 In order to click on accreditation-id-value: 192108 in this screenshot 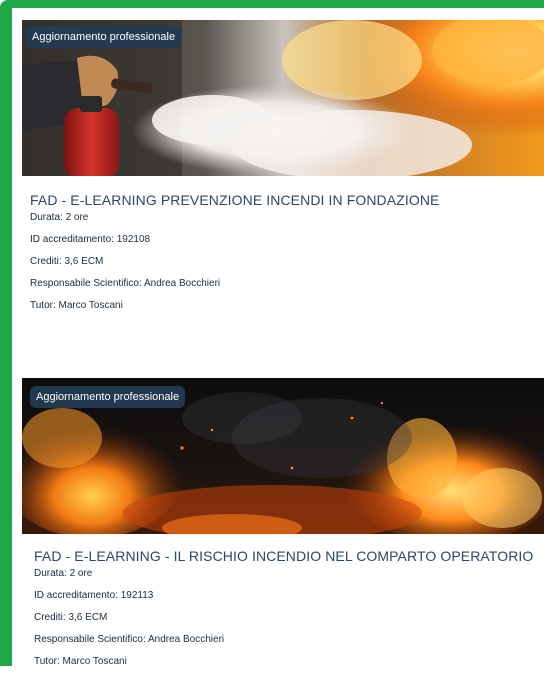, I will do `click(133, 239)`.